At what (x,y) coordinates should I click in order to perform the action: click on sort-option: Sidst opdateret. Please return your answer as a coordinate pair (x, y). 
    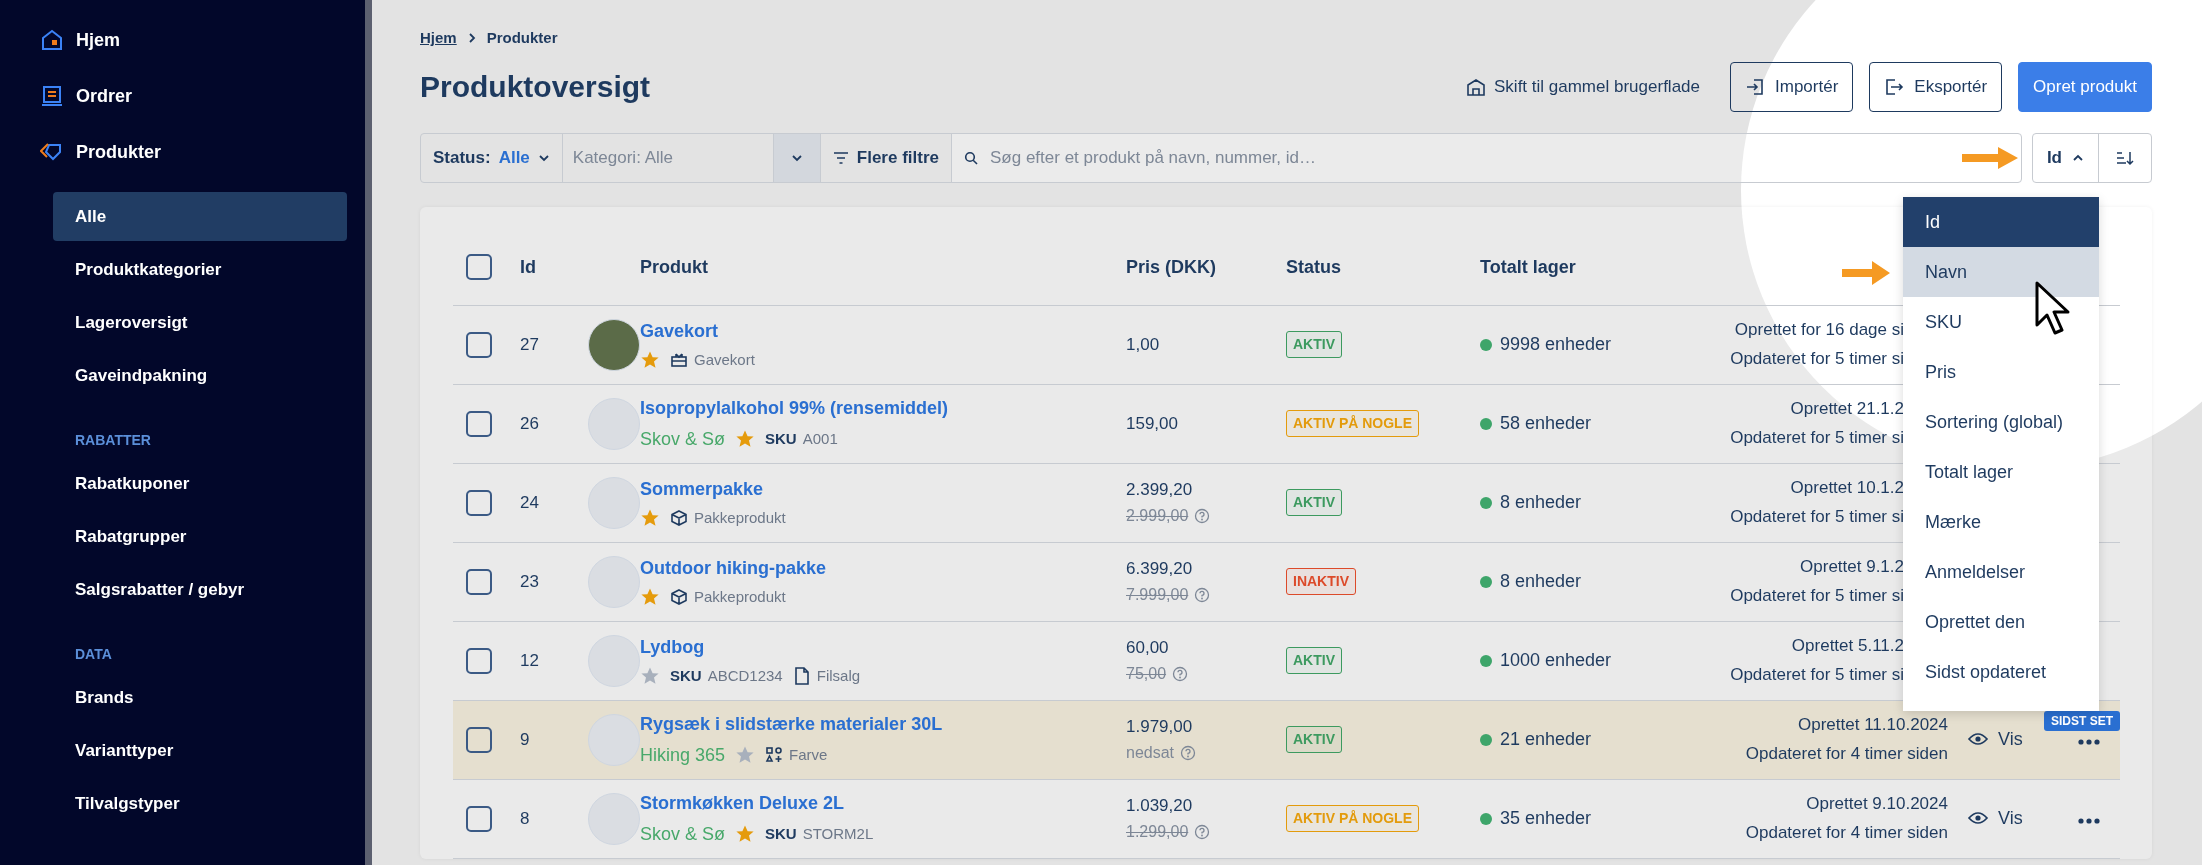
    Looking at the image, I should click on (2001, 672).